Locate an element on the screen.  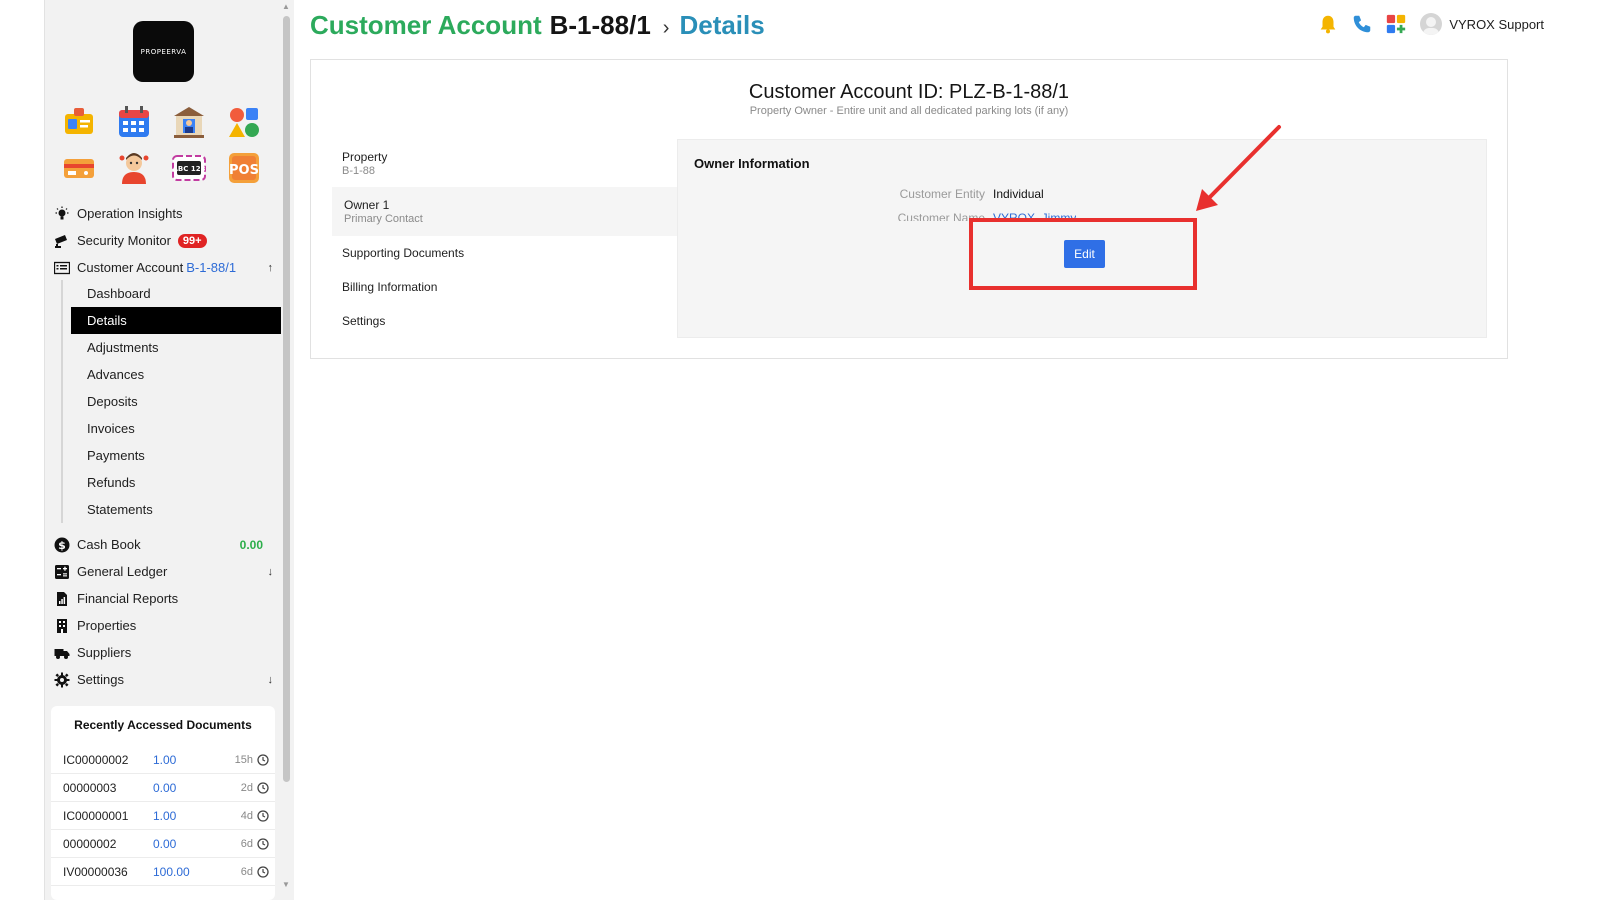
scroll-down-icon: ▼ is located at coordinates (286, 884).